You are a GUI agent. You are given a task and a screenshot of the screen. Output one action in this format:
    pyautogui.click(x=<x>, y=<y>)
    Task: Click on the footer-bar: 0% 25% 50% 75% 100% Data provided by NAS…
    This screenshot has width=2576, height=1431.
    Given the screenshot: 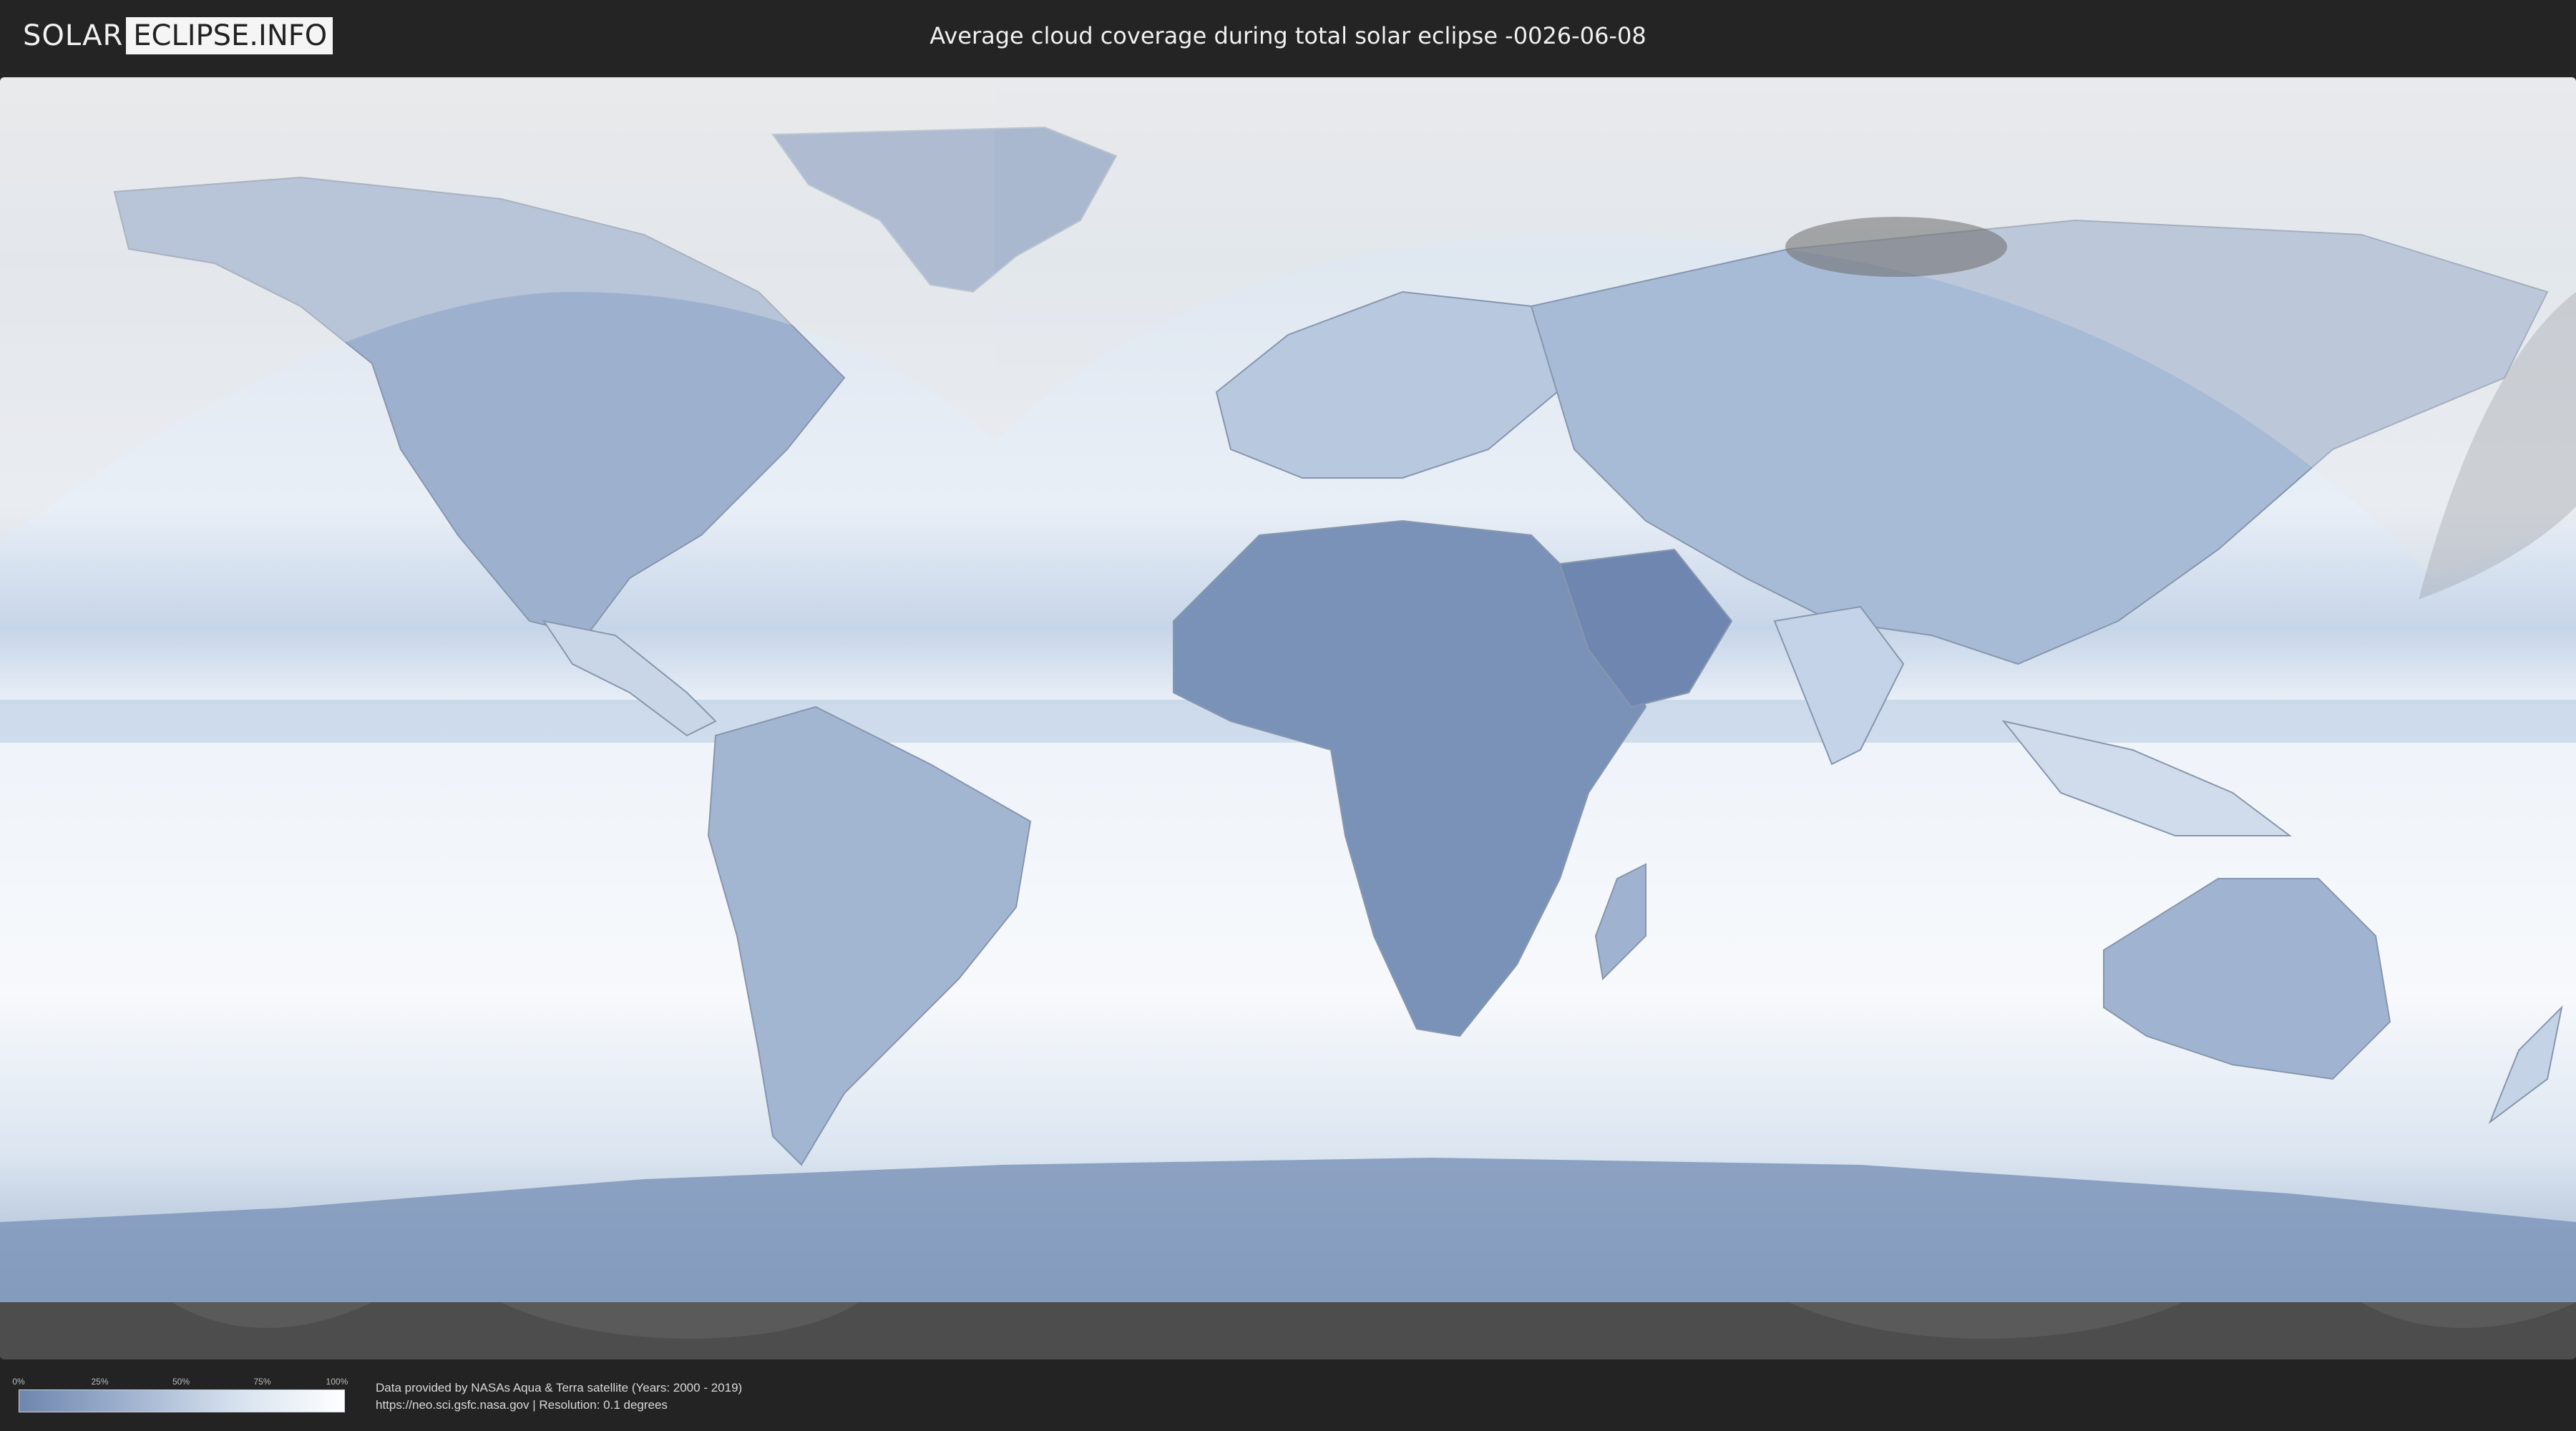 What is the action you would take?
    pyautogui.click(x=1288, y=1395)
    